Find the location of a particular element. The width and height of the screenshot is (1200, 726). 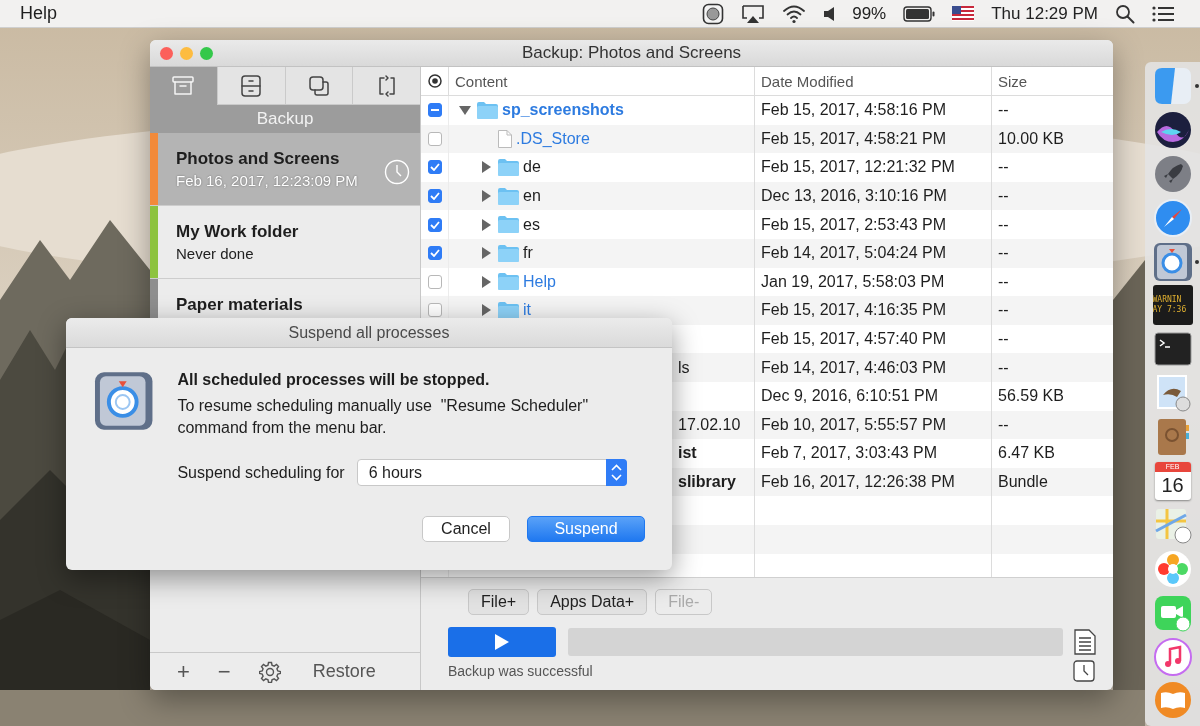

play-button is located at coordinates (502, 642).